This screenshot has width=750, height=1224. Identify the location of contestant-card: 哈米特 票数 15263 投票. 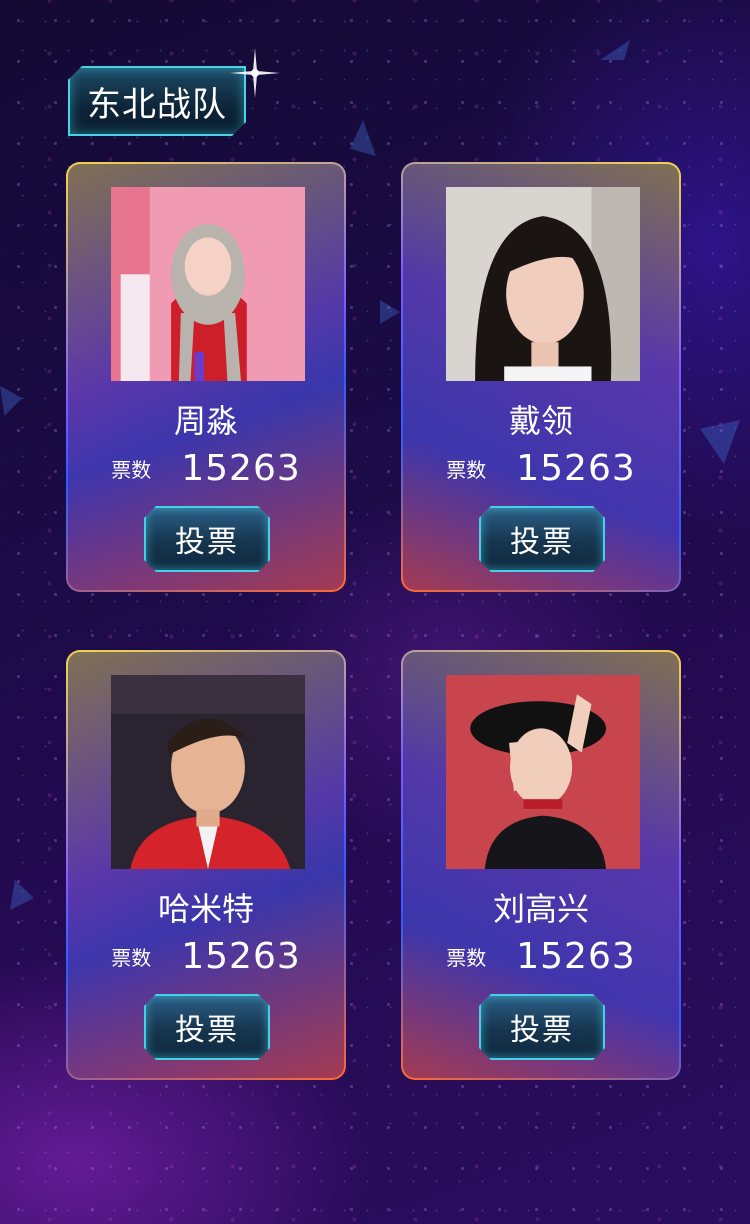
(206, 865).